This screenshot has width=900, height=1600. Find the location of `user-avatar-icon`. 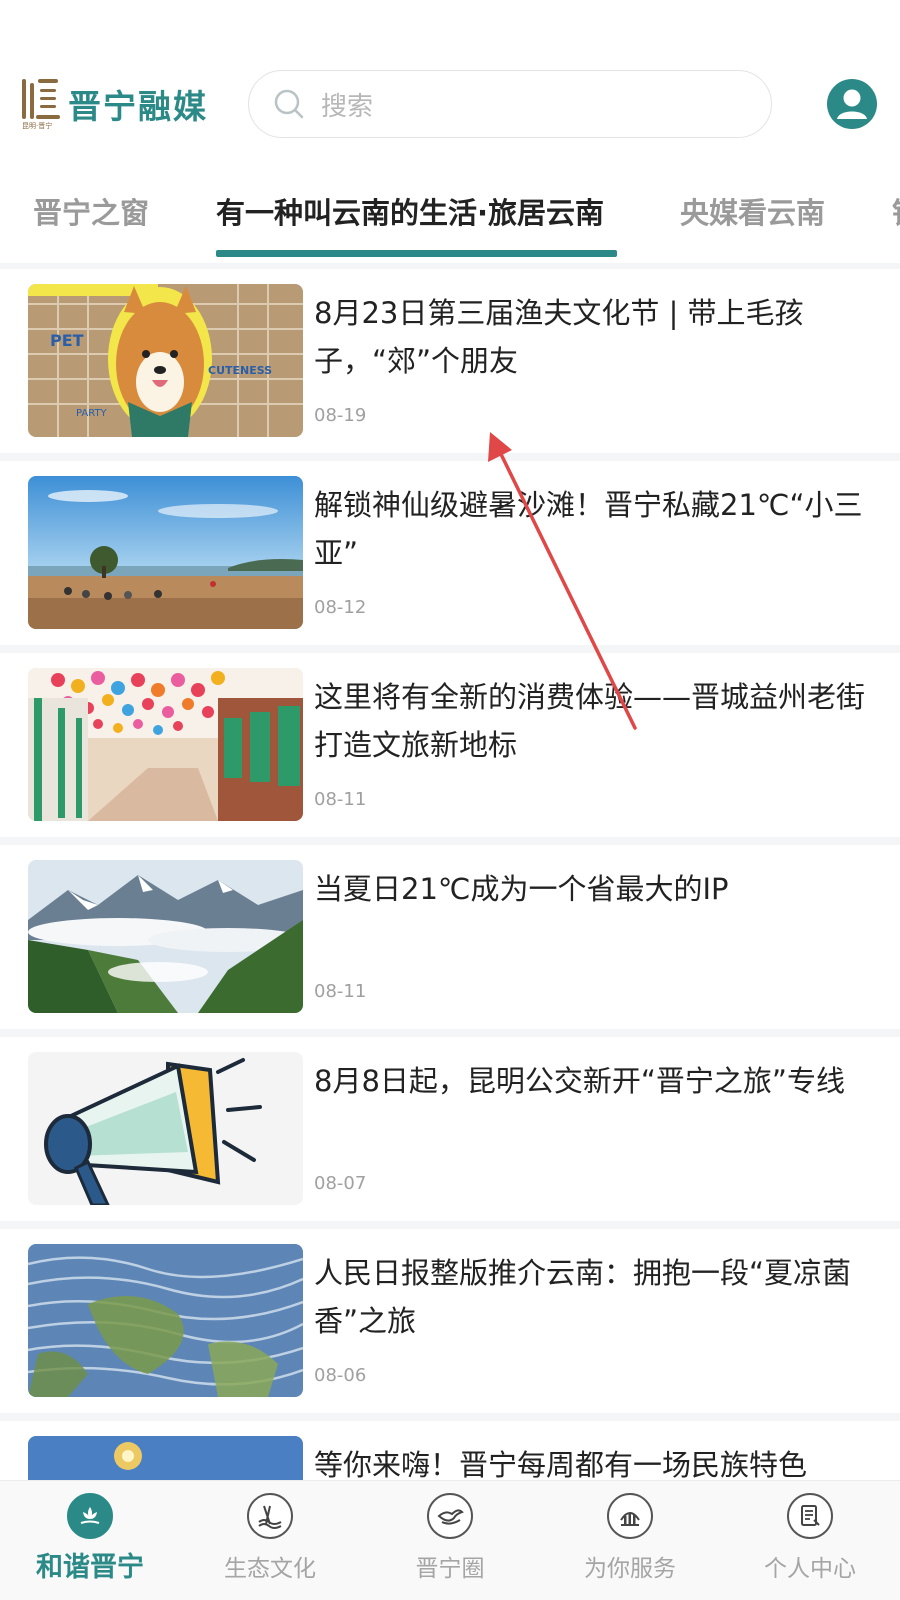

user-avatar-icon is located at coordinates (852, 104).